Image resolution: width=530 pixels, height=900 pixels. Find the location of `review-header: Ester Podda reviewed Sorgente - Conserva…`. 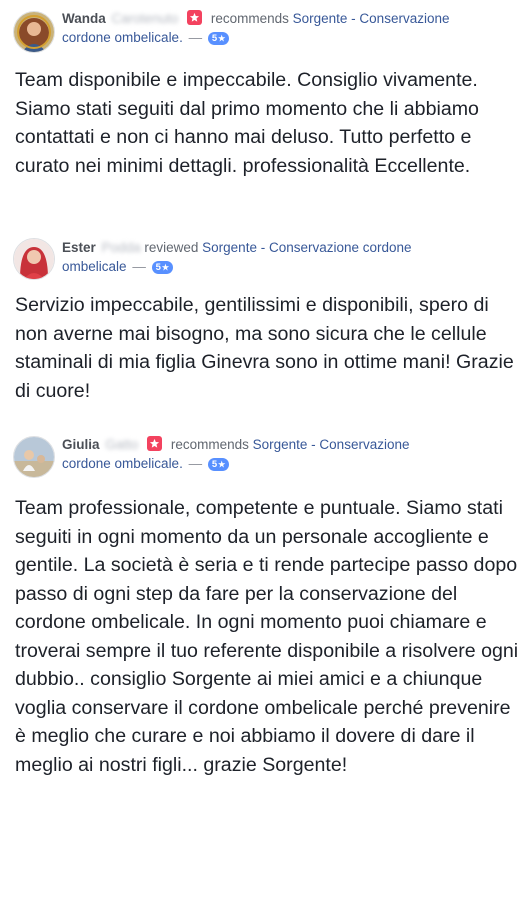

review-header: Ester Podda reviewed Sorgente - Conserva… is located at coordinates (262, 257).